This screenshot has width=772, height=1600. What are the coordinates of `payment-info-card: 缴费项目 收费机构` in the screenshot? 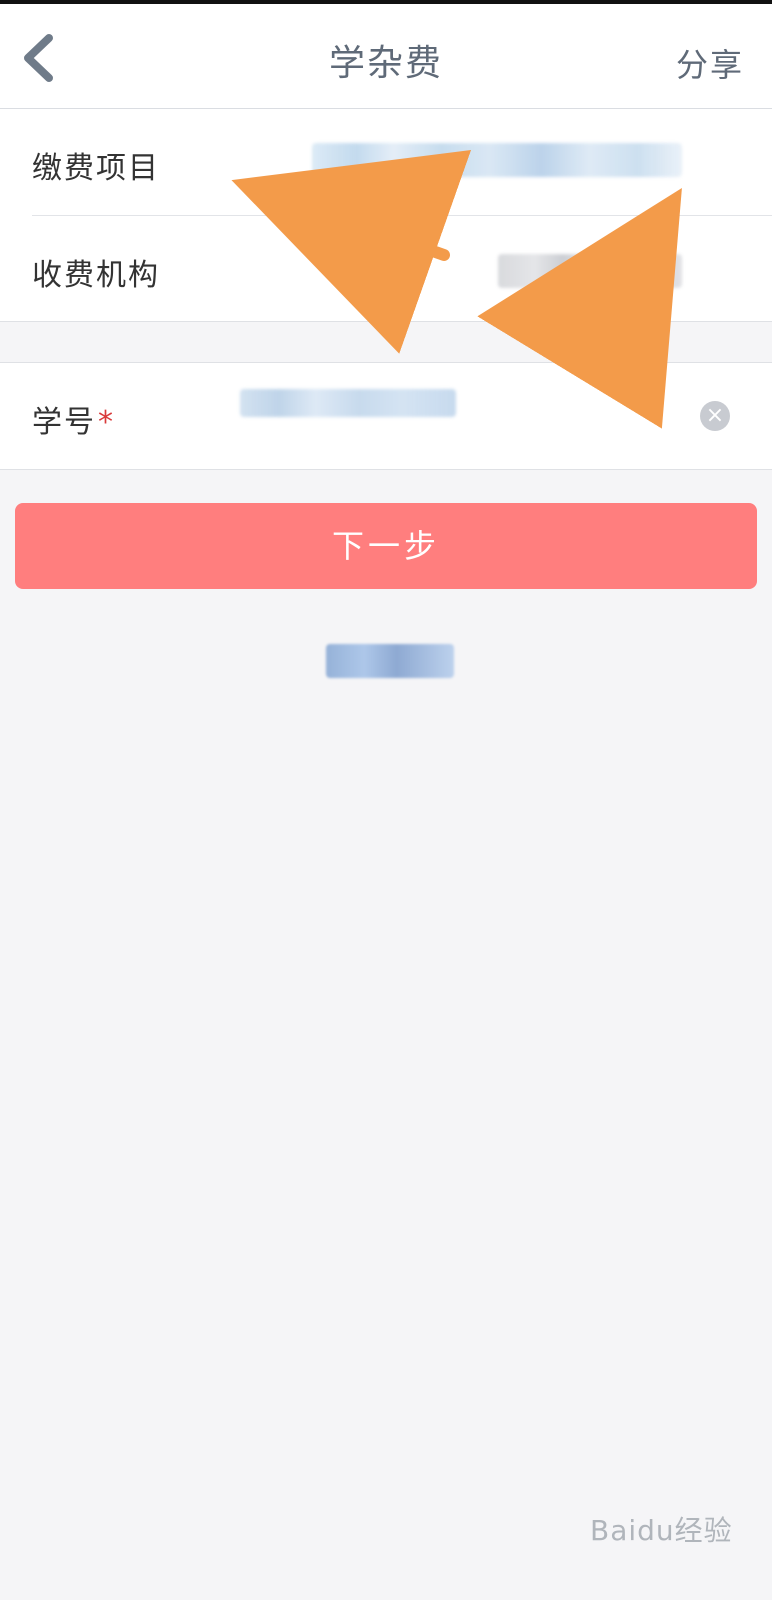 It's located at (386, 215).